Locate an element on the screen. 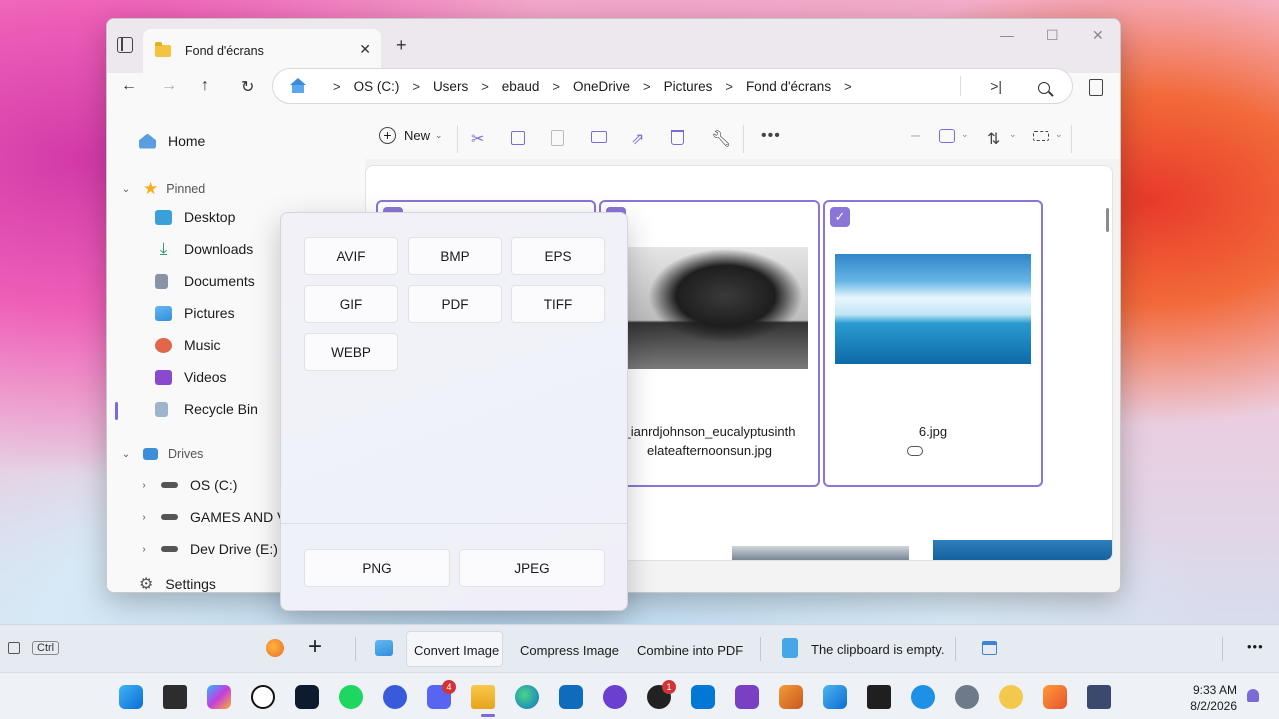 The image size is (1279, 719). breadcrumb-pictures: Pictures is located at coordinates (688, 86).